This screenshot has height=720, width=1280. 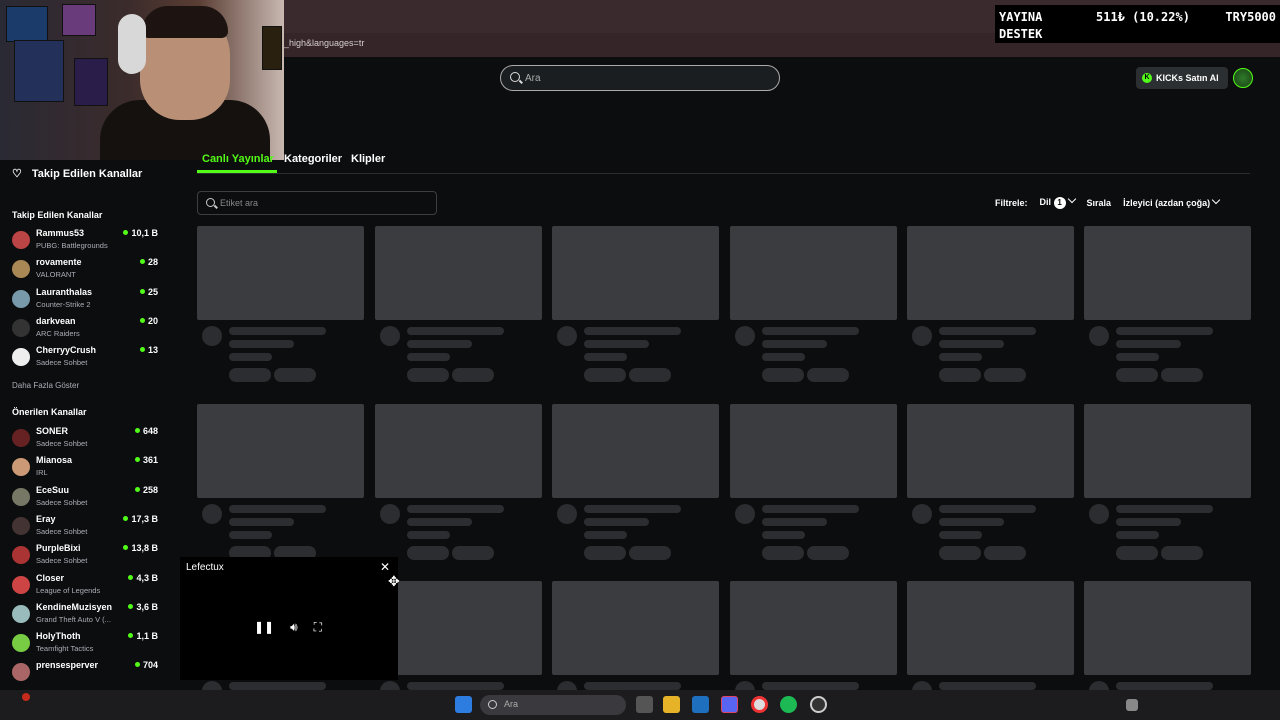 I want to click on close-icon: ✕, so click(x=385, y=567).